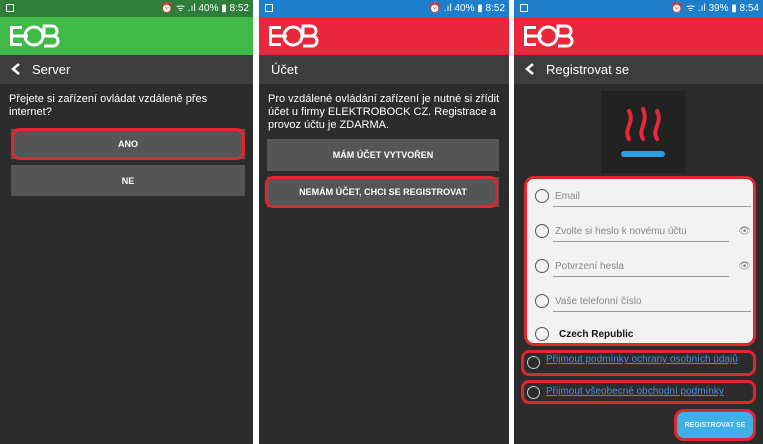  Describe the element at coordinates (284, 69) in the screenshot. I see `page-title: Účet` at that location.